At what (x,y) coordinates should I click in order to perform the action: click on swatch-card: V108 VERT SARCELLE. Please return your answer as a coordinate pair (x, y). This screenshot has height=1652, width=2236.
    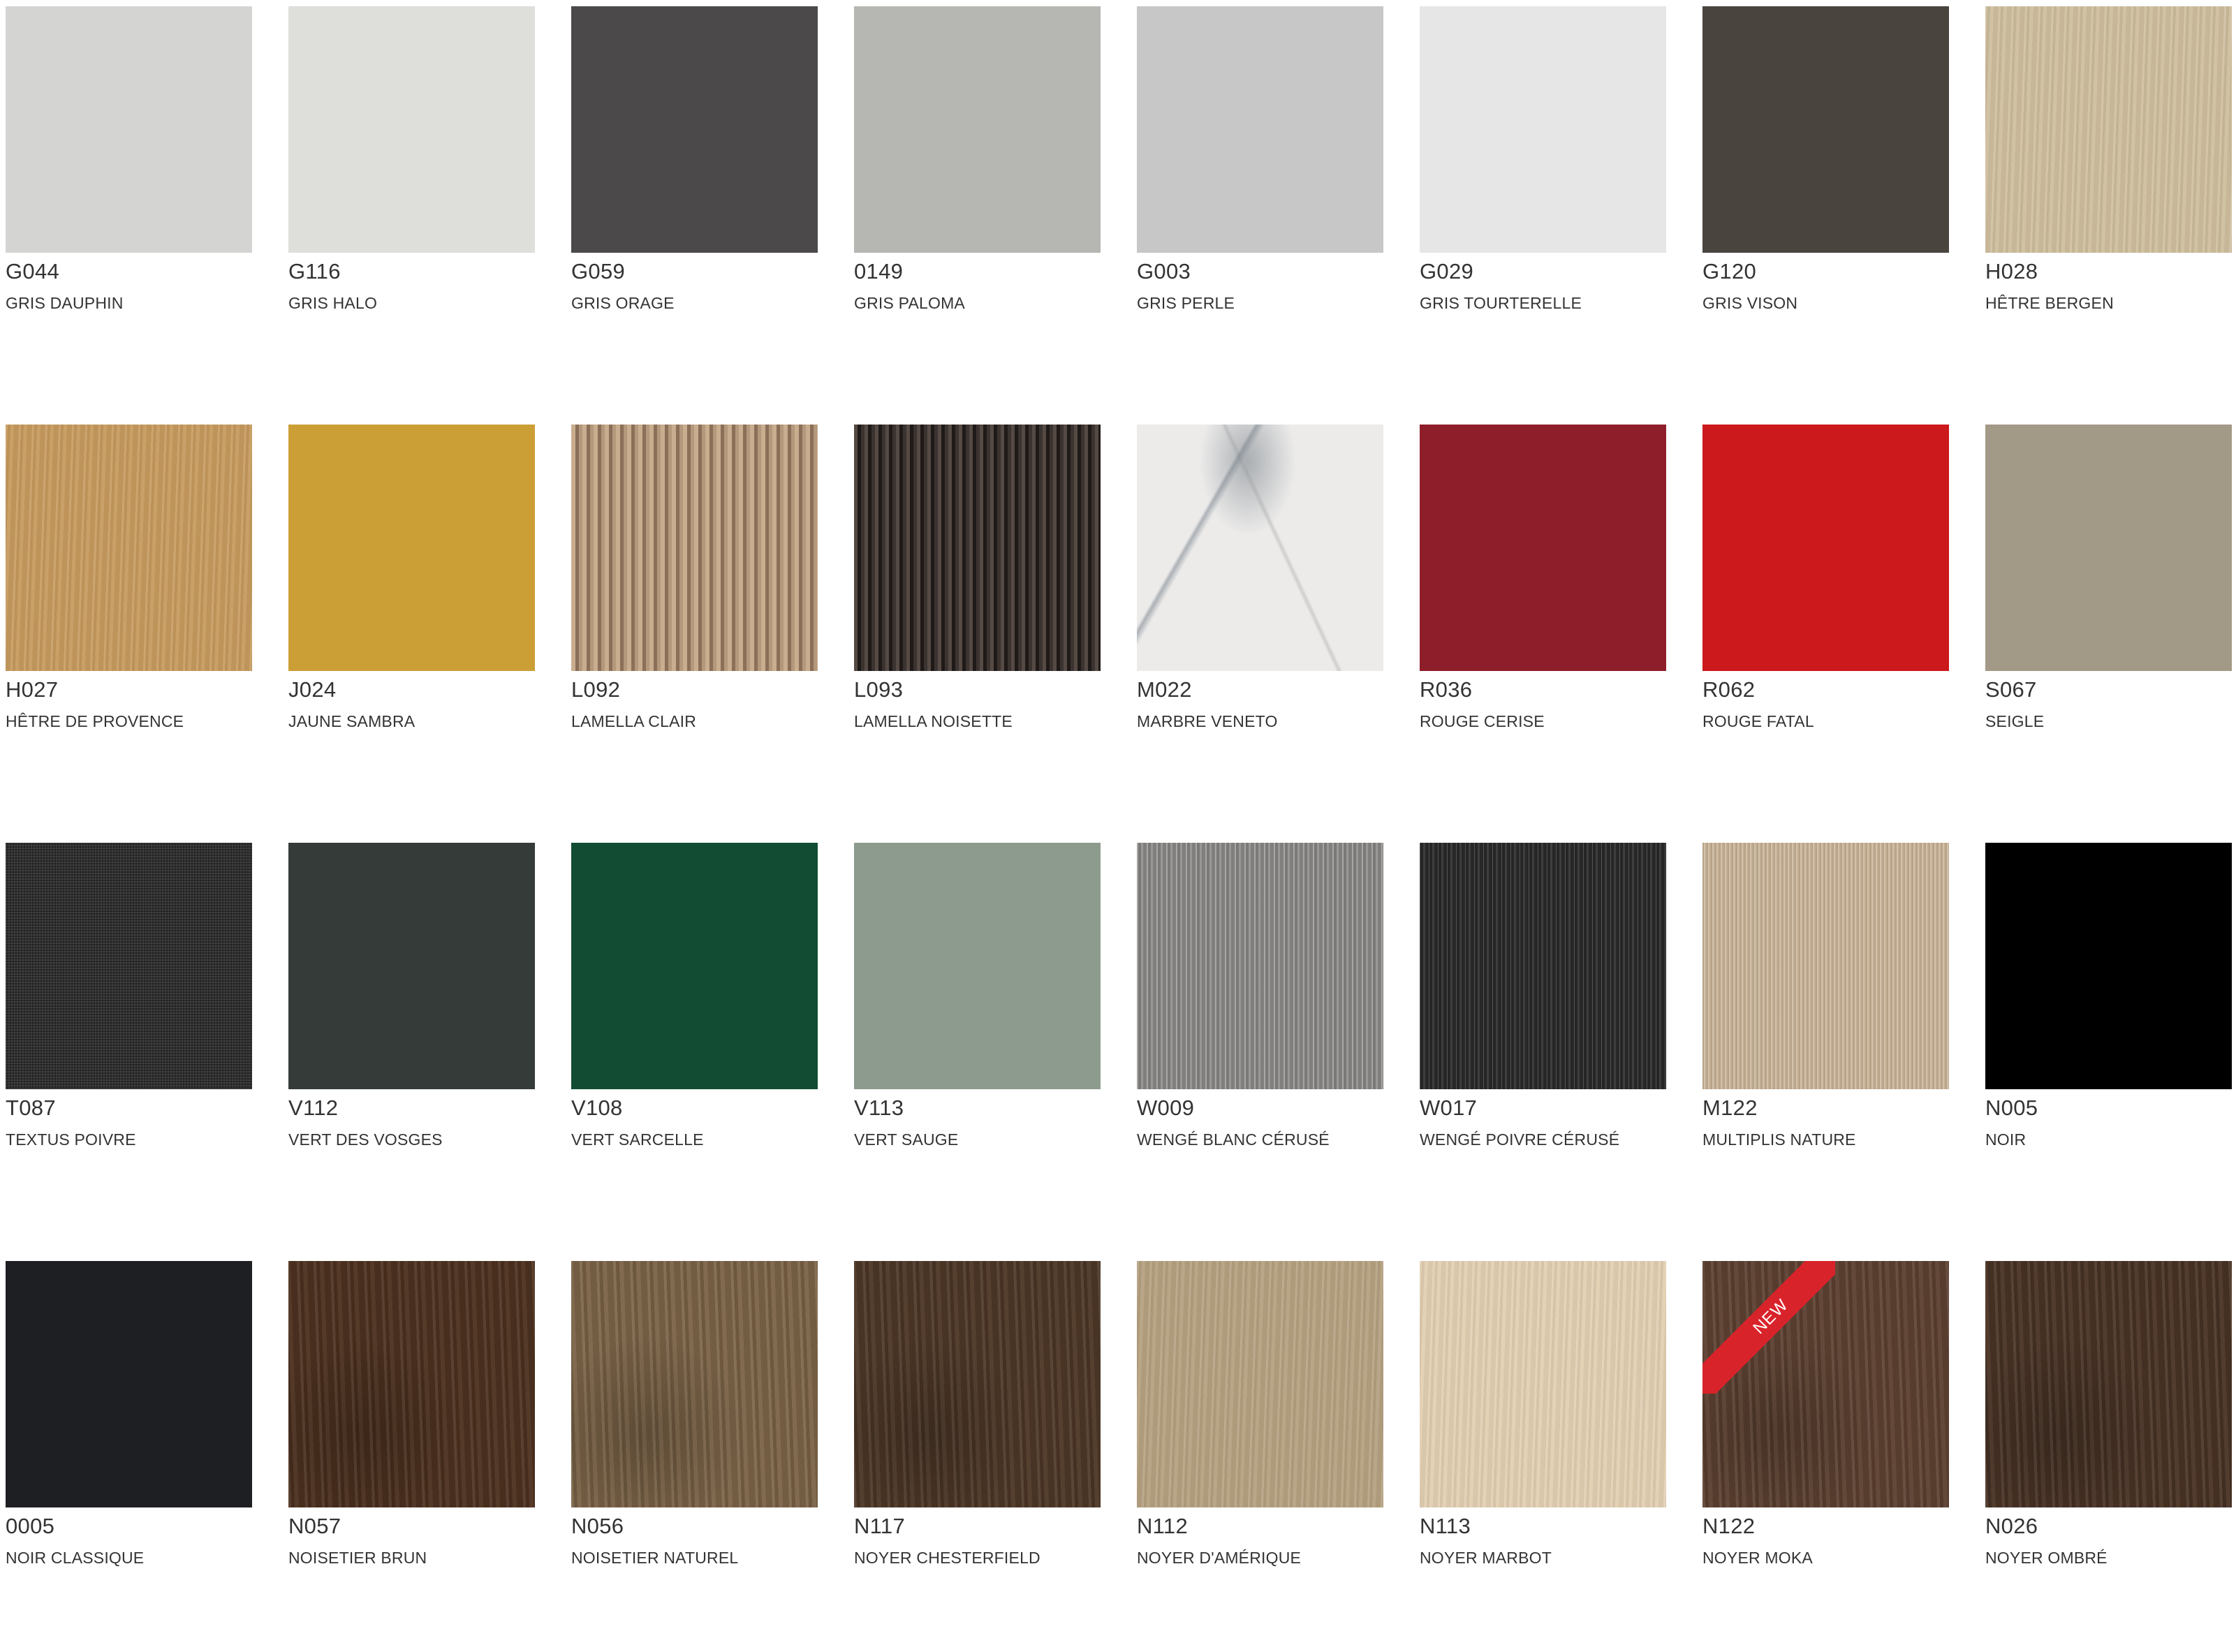
    Looking at the image, I should click on (695, 1052).